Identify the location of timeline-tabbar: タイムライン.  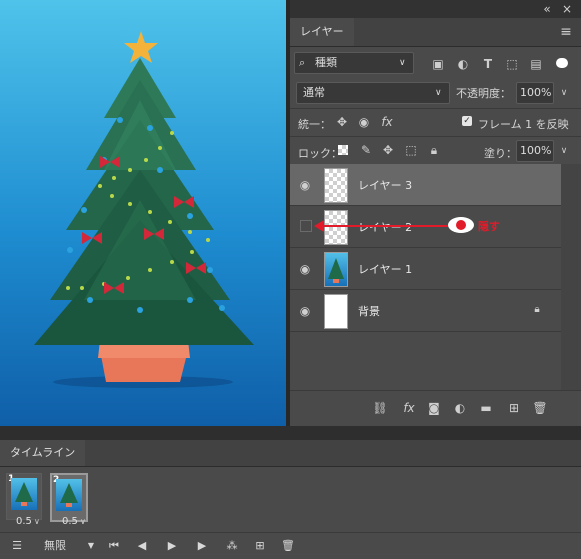
(290, 453).